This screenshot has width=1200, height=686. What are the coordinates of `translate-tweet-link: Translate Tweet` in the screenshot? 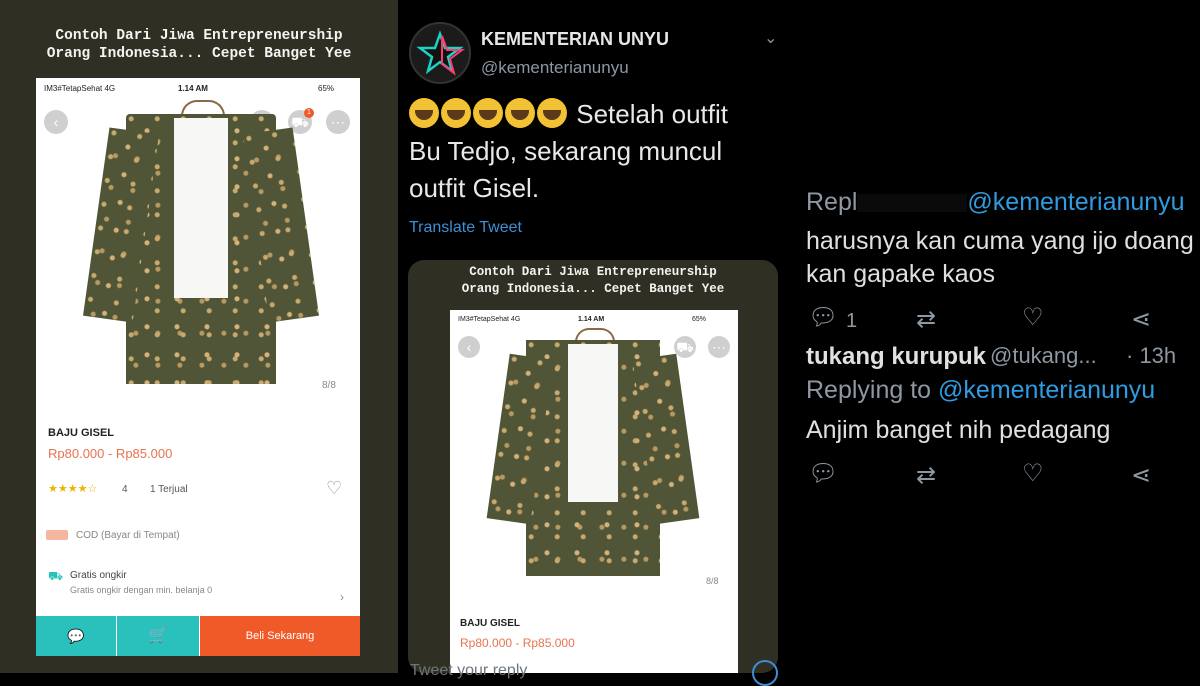 It's located at (465, 228).